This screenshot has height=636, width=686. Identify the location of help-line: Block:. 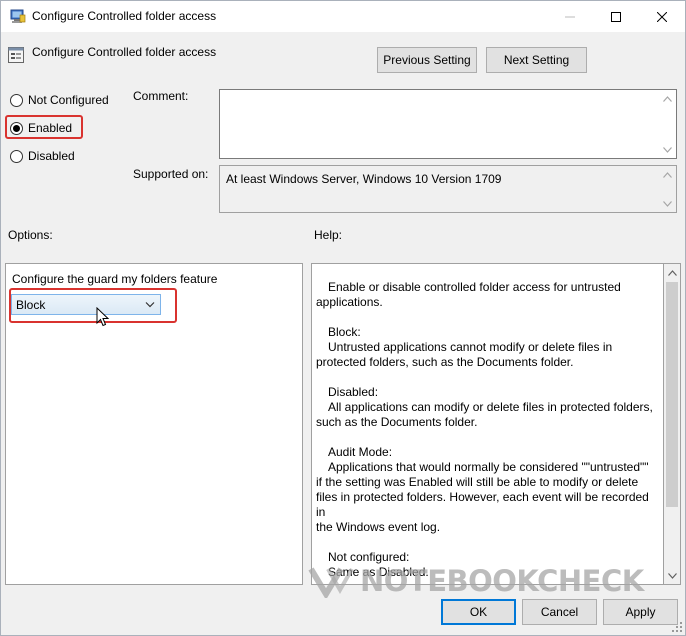
(344, 332).